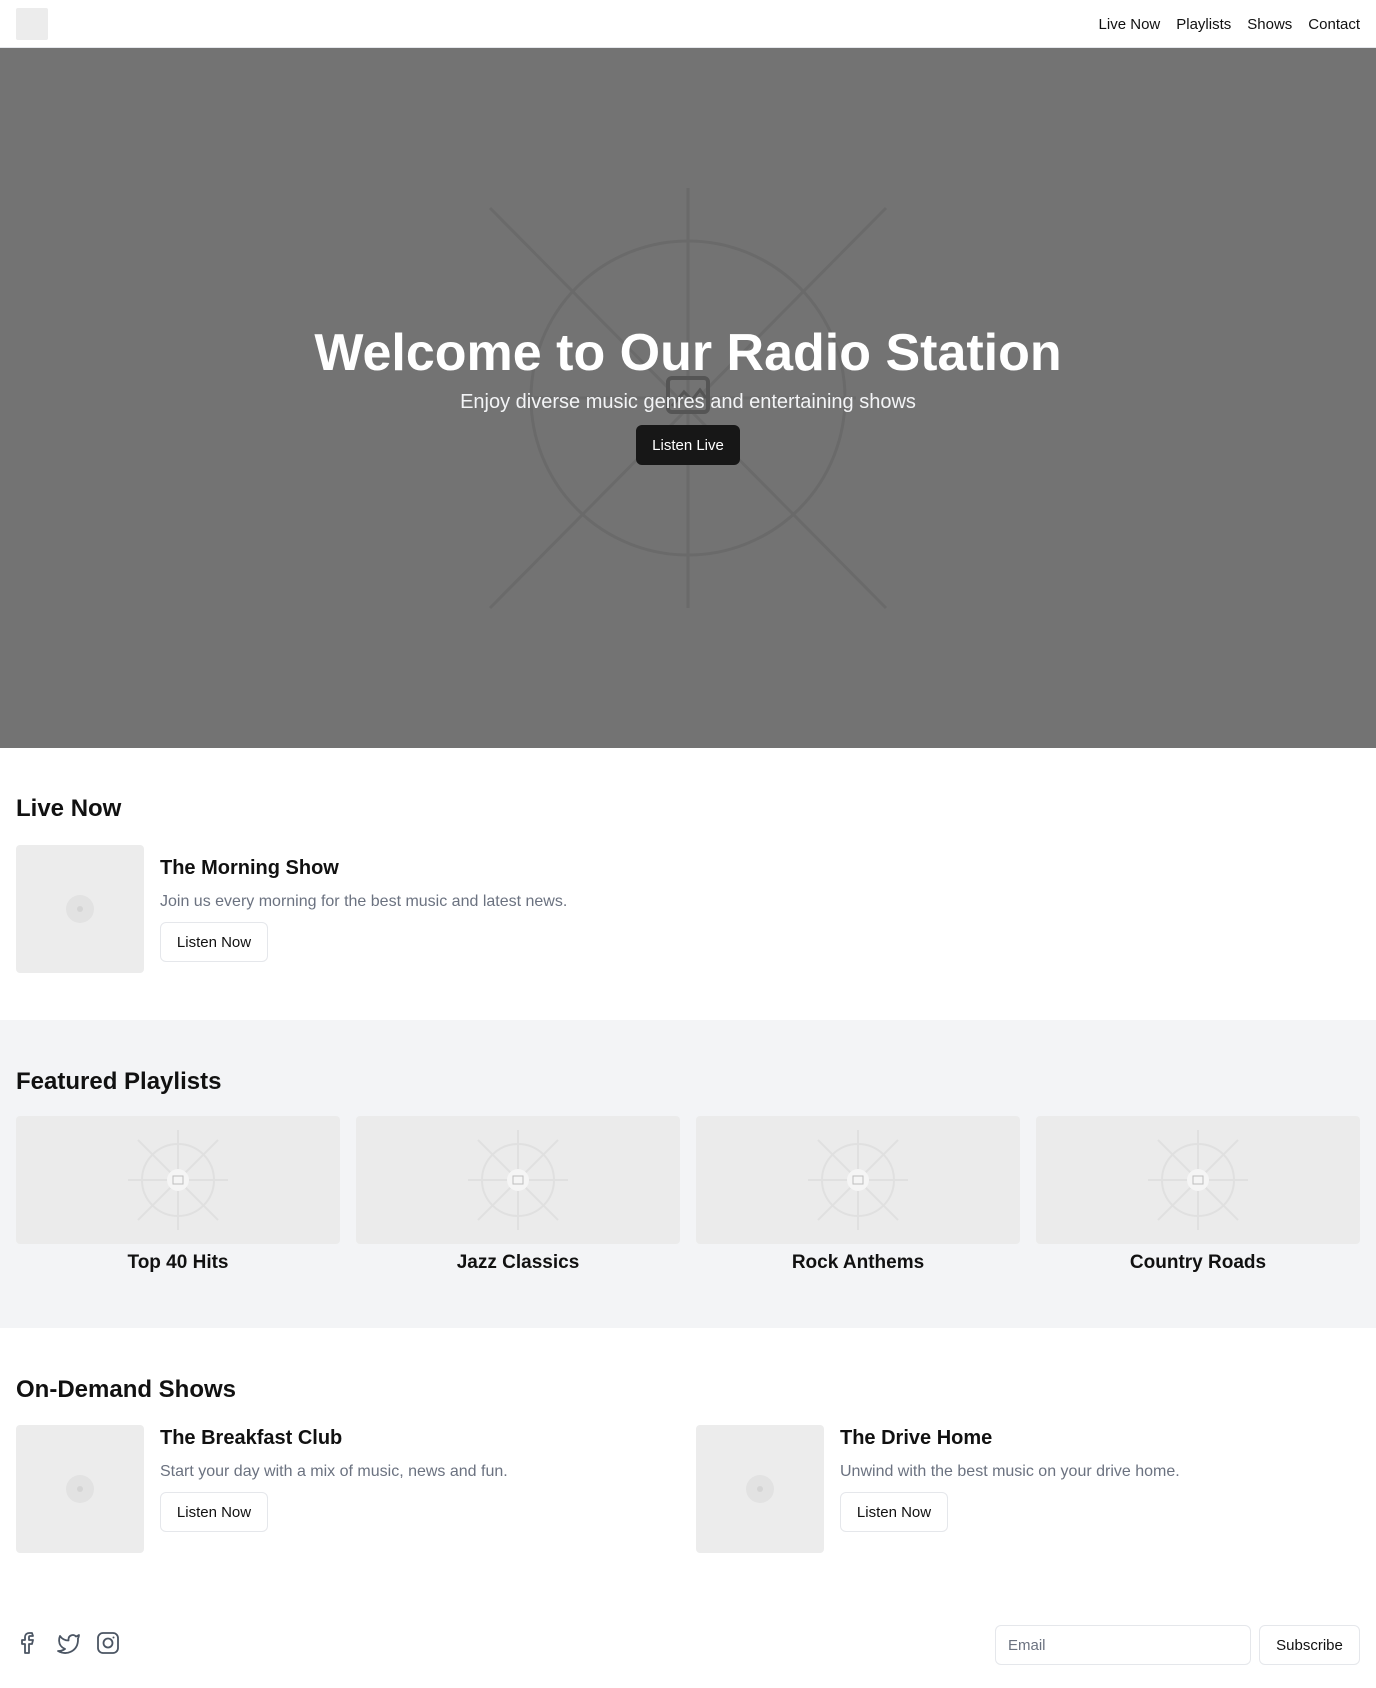 This screenshot has height=1688, width=1376. Describe the element at coordinates (251, 1438) in the screenshot. I see `breakfast-club-title: The Breakfast Club` at that location.